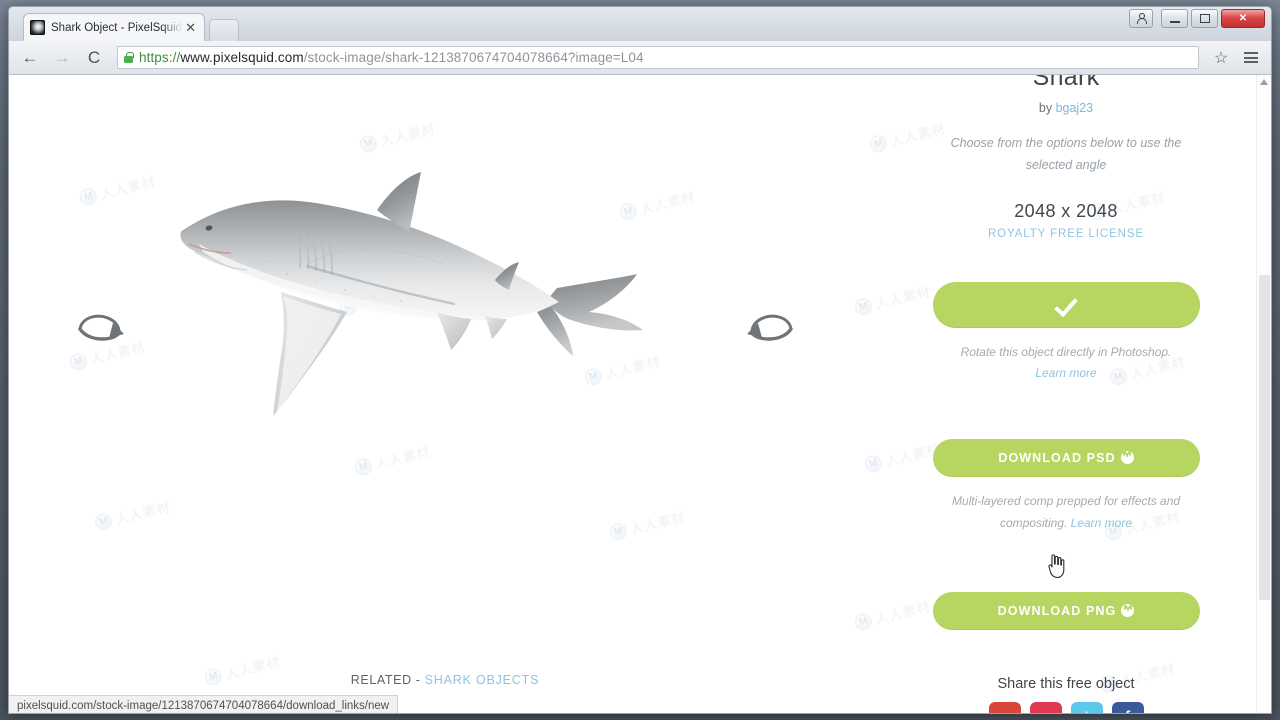 The height and width of the screenshot is (720, 1280). I want to click on related-prefix: RELATED -, so click(387, 680).